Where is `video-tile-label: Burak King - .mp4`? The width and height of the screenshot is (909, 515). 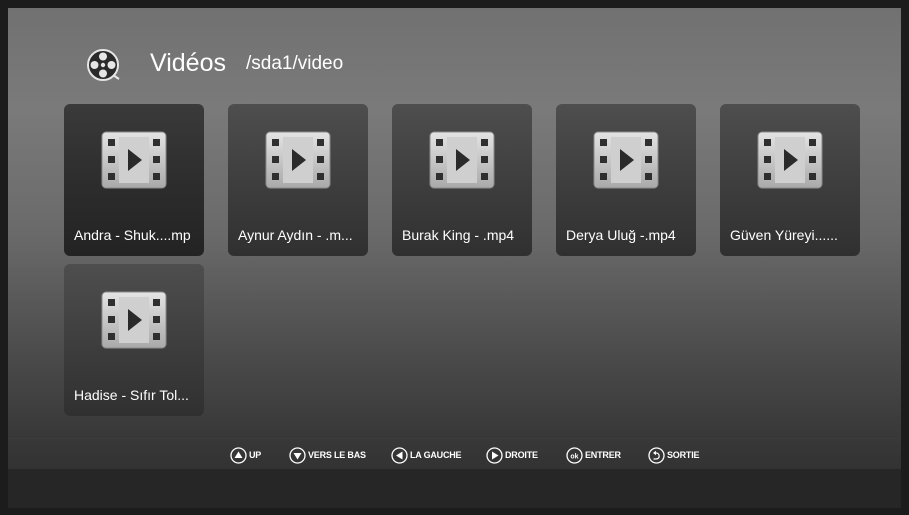 video-tile-label: Burak King - .mp4 is located at coordinates (458, 235).